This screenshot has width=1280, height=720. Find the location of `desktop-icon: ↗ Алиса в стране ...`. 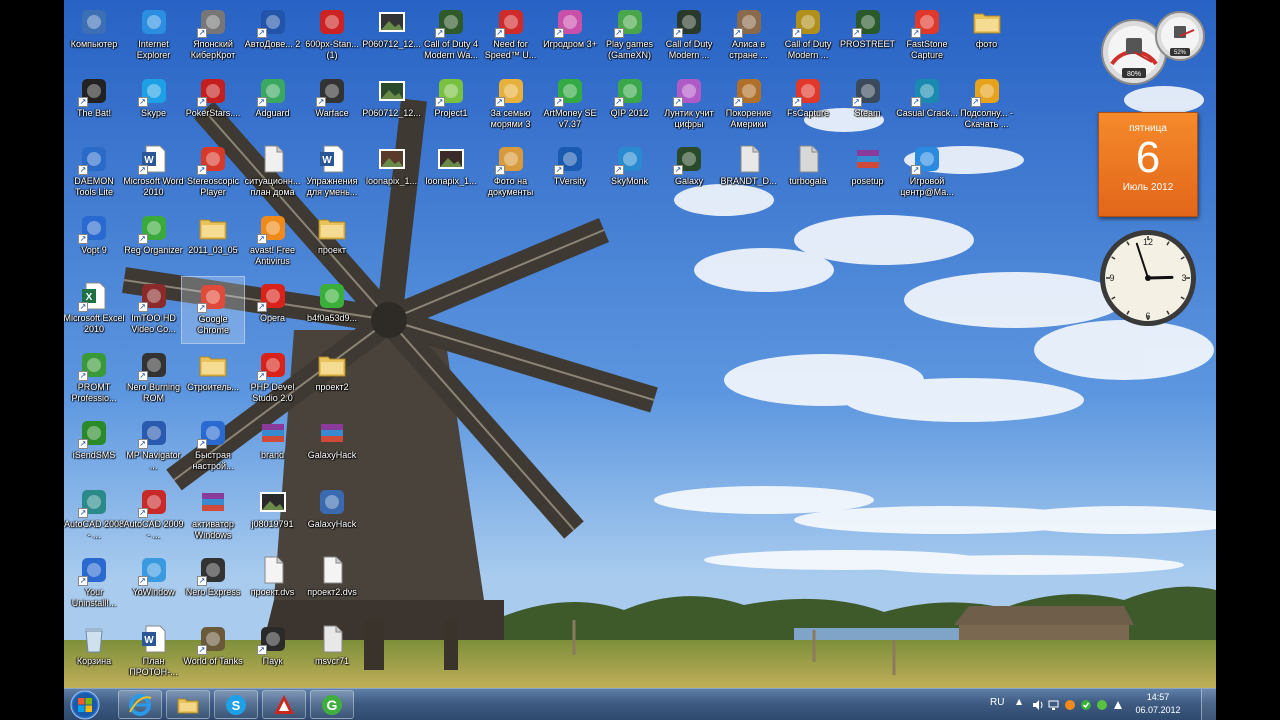

desktop-icon: ↗ Алиса в стране ... is located at coordinates (749, 36).